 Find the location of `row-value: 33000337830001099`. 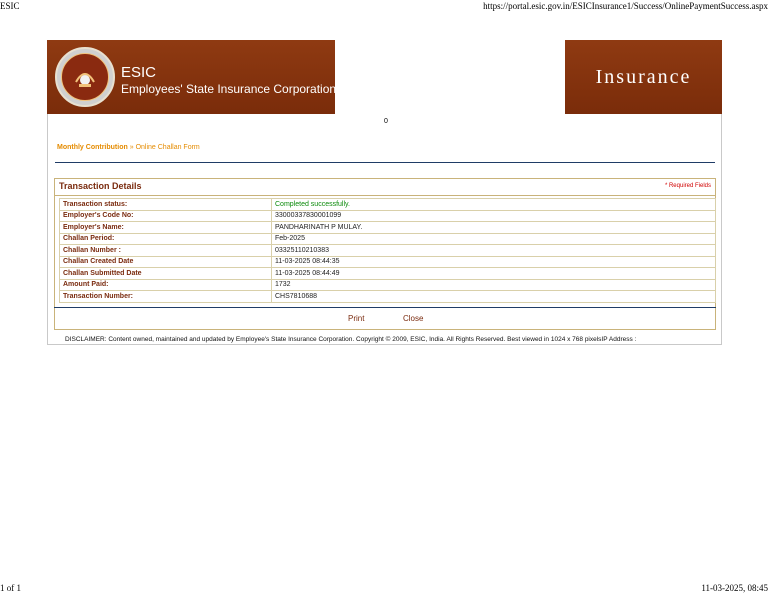

row-value: 33000337830001099 is located at coordinates (493, 215).